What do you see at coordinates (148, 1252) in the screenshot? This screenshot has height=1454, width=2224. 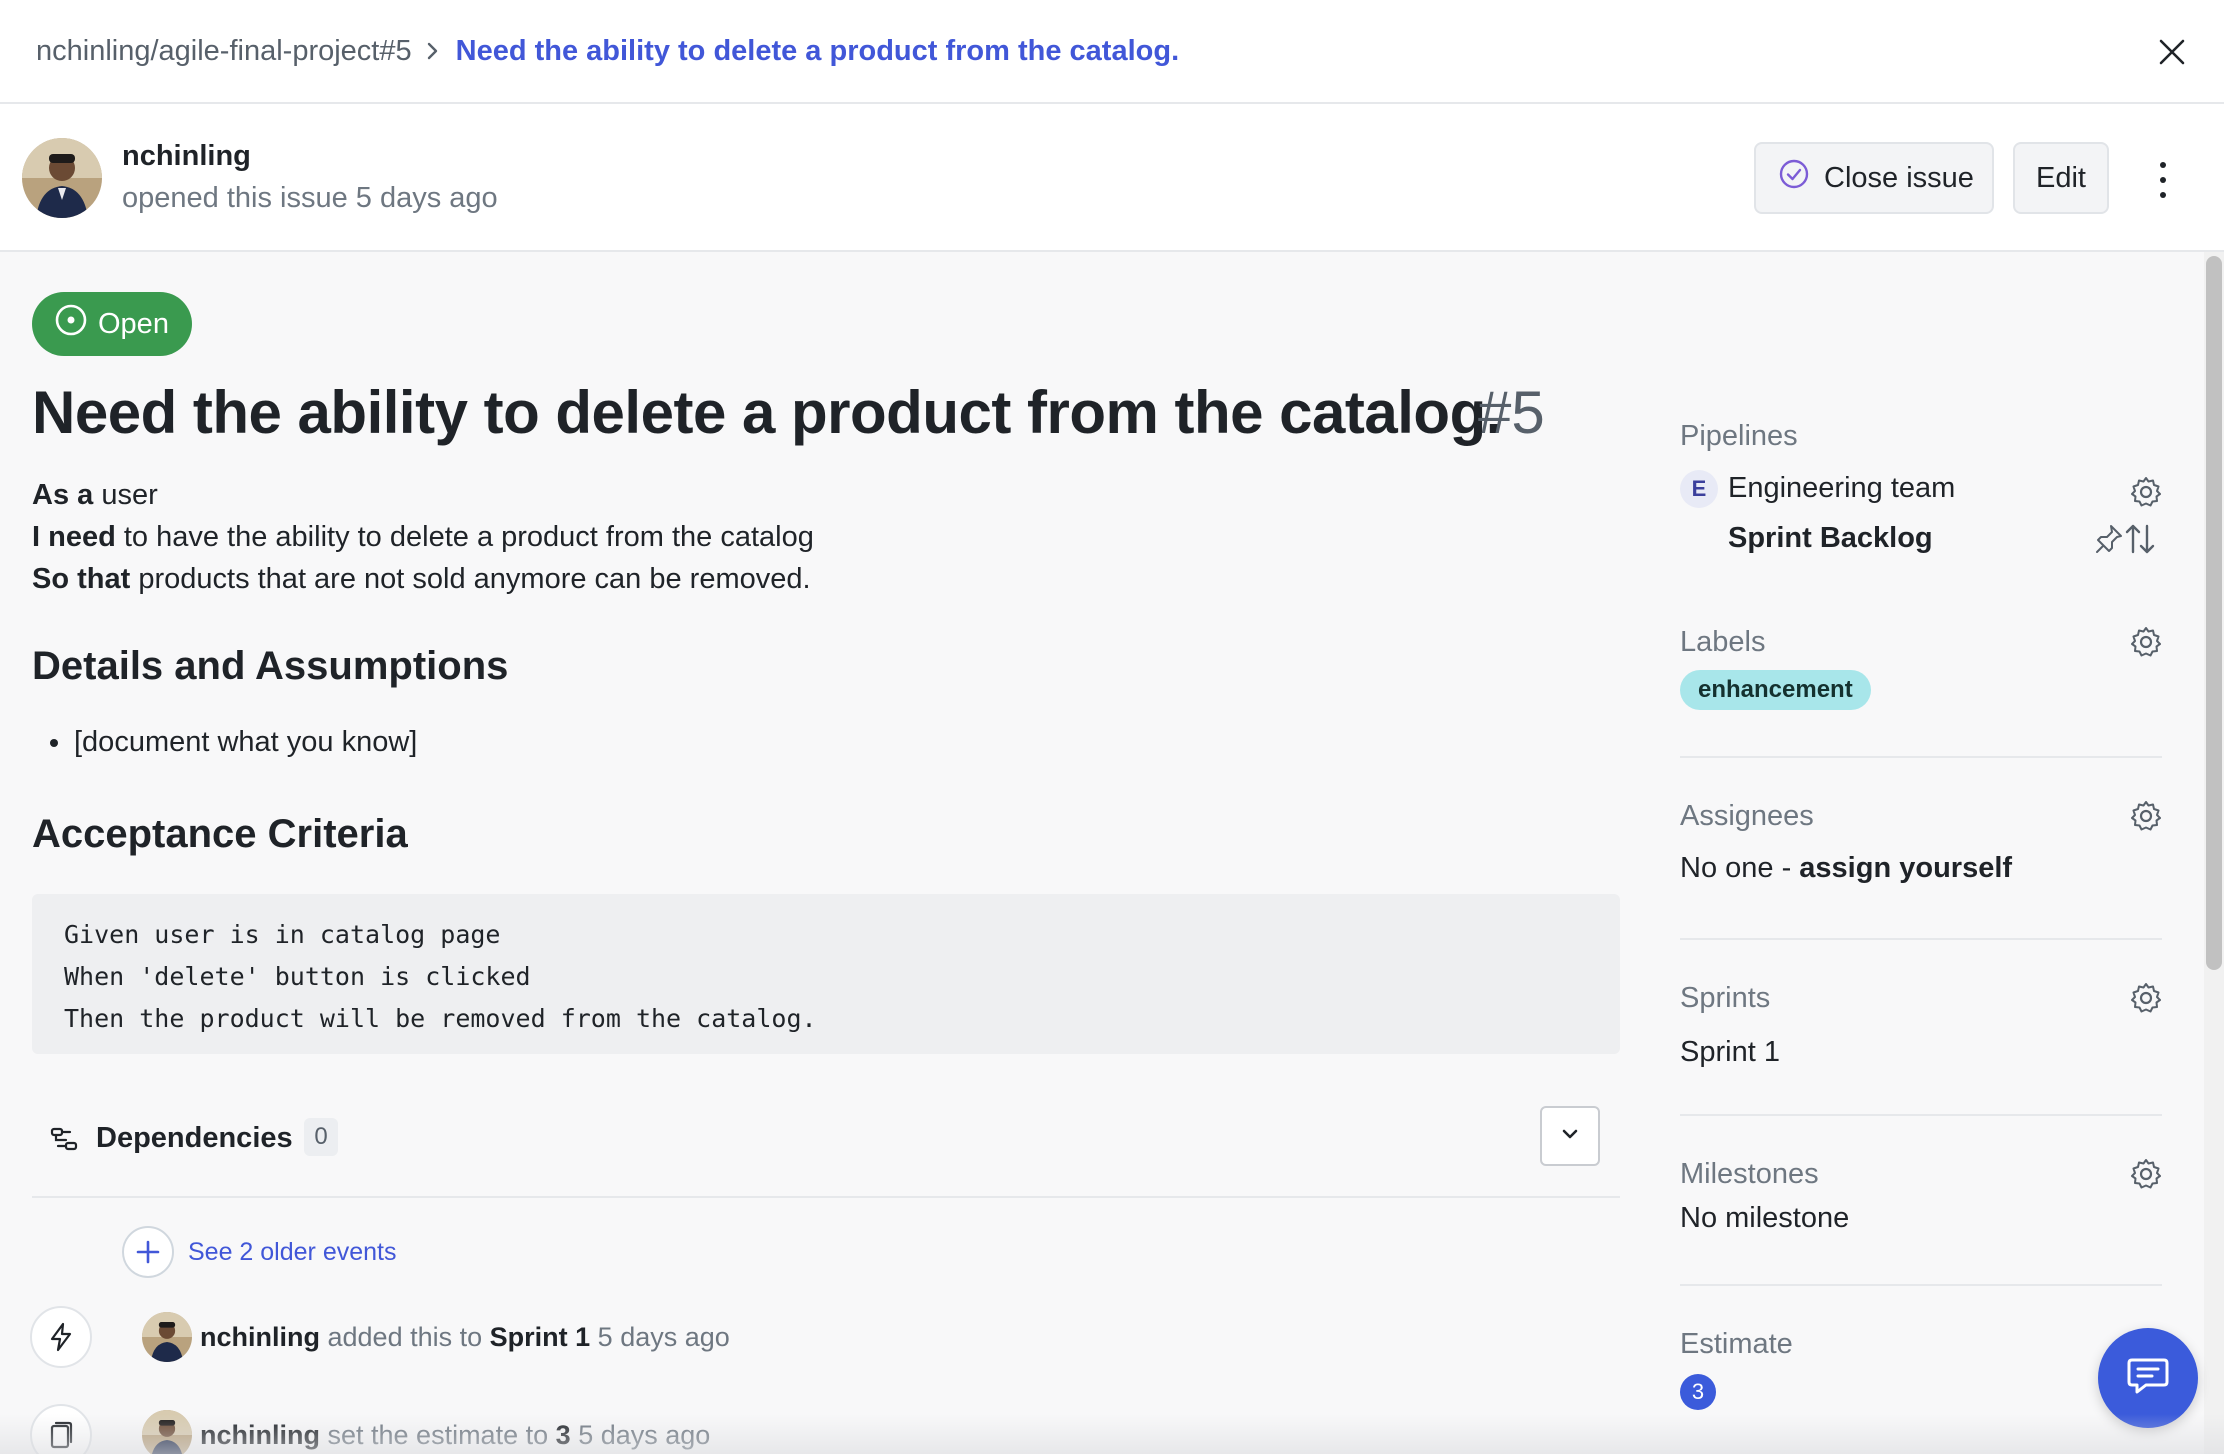 I see `plus-icon` at bounding box center [148, 1252].